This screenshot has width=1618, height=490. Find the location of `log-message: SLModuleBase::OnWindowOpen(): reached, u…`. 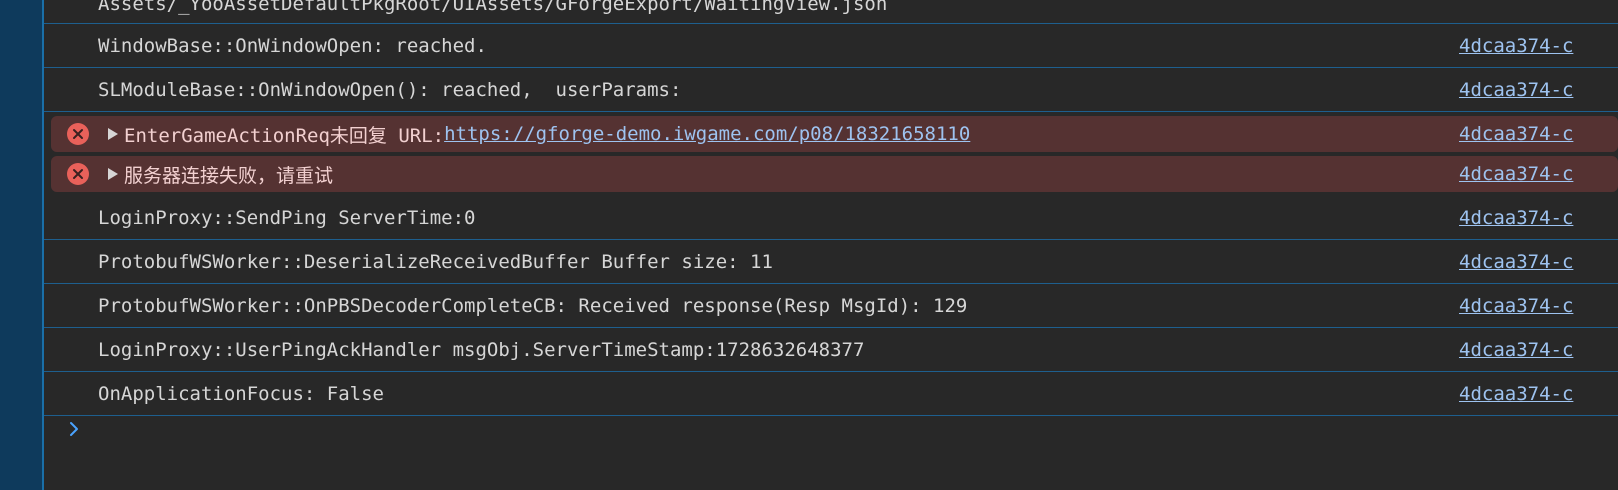

log-message: SLModuleBase::OnWindowOpen(): reached, u… is located at coordinates (390, 89).